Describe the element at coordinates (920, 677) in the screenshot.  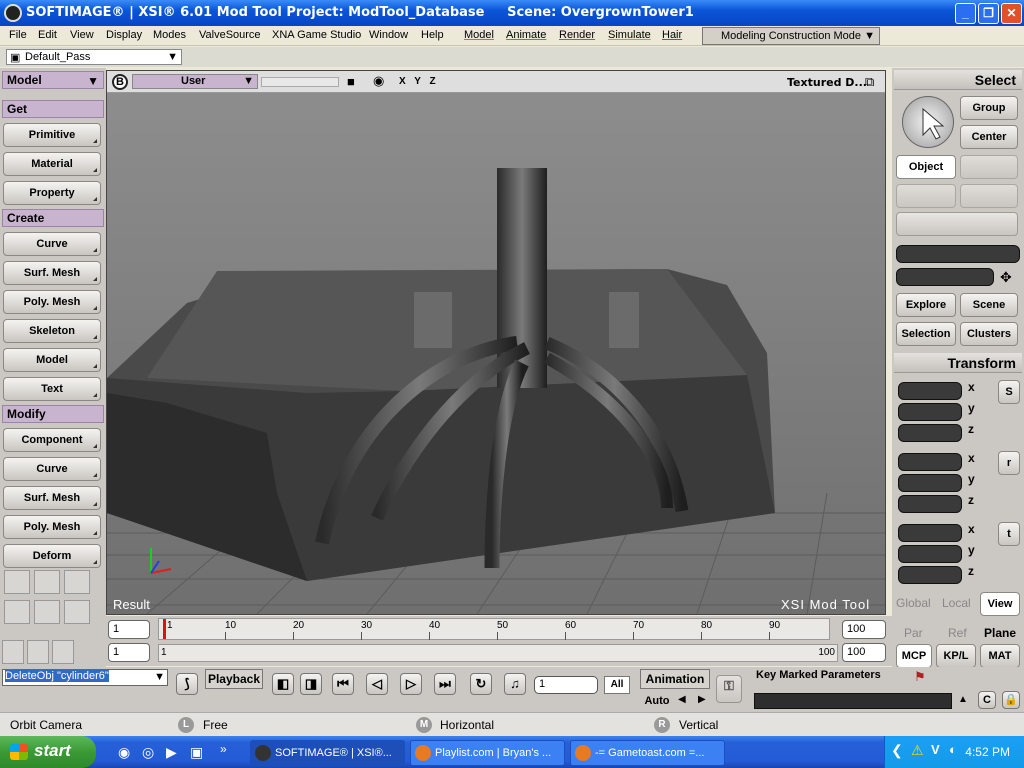
I see `key-marked-icon: ⚑` at that location.